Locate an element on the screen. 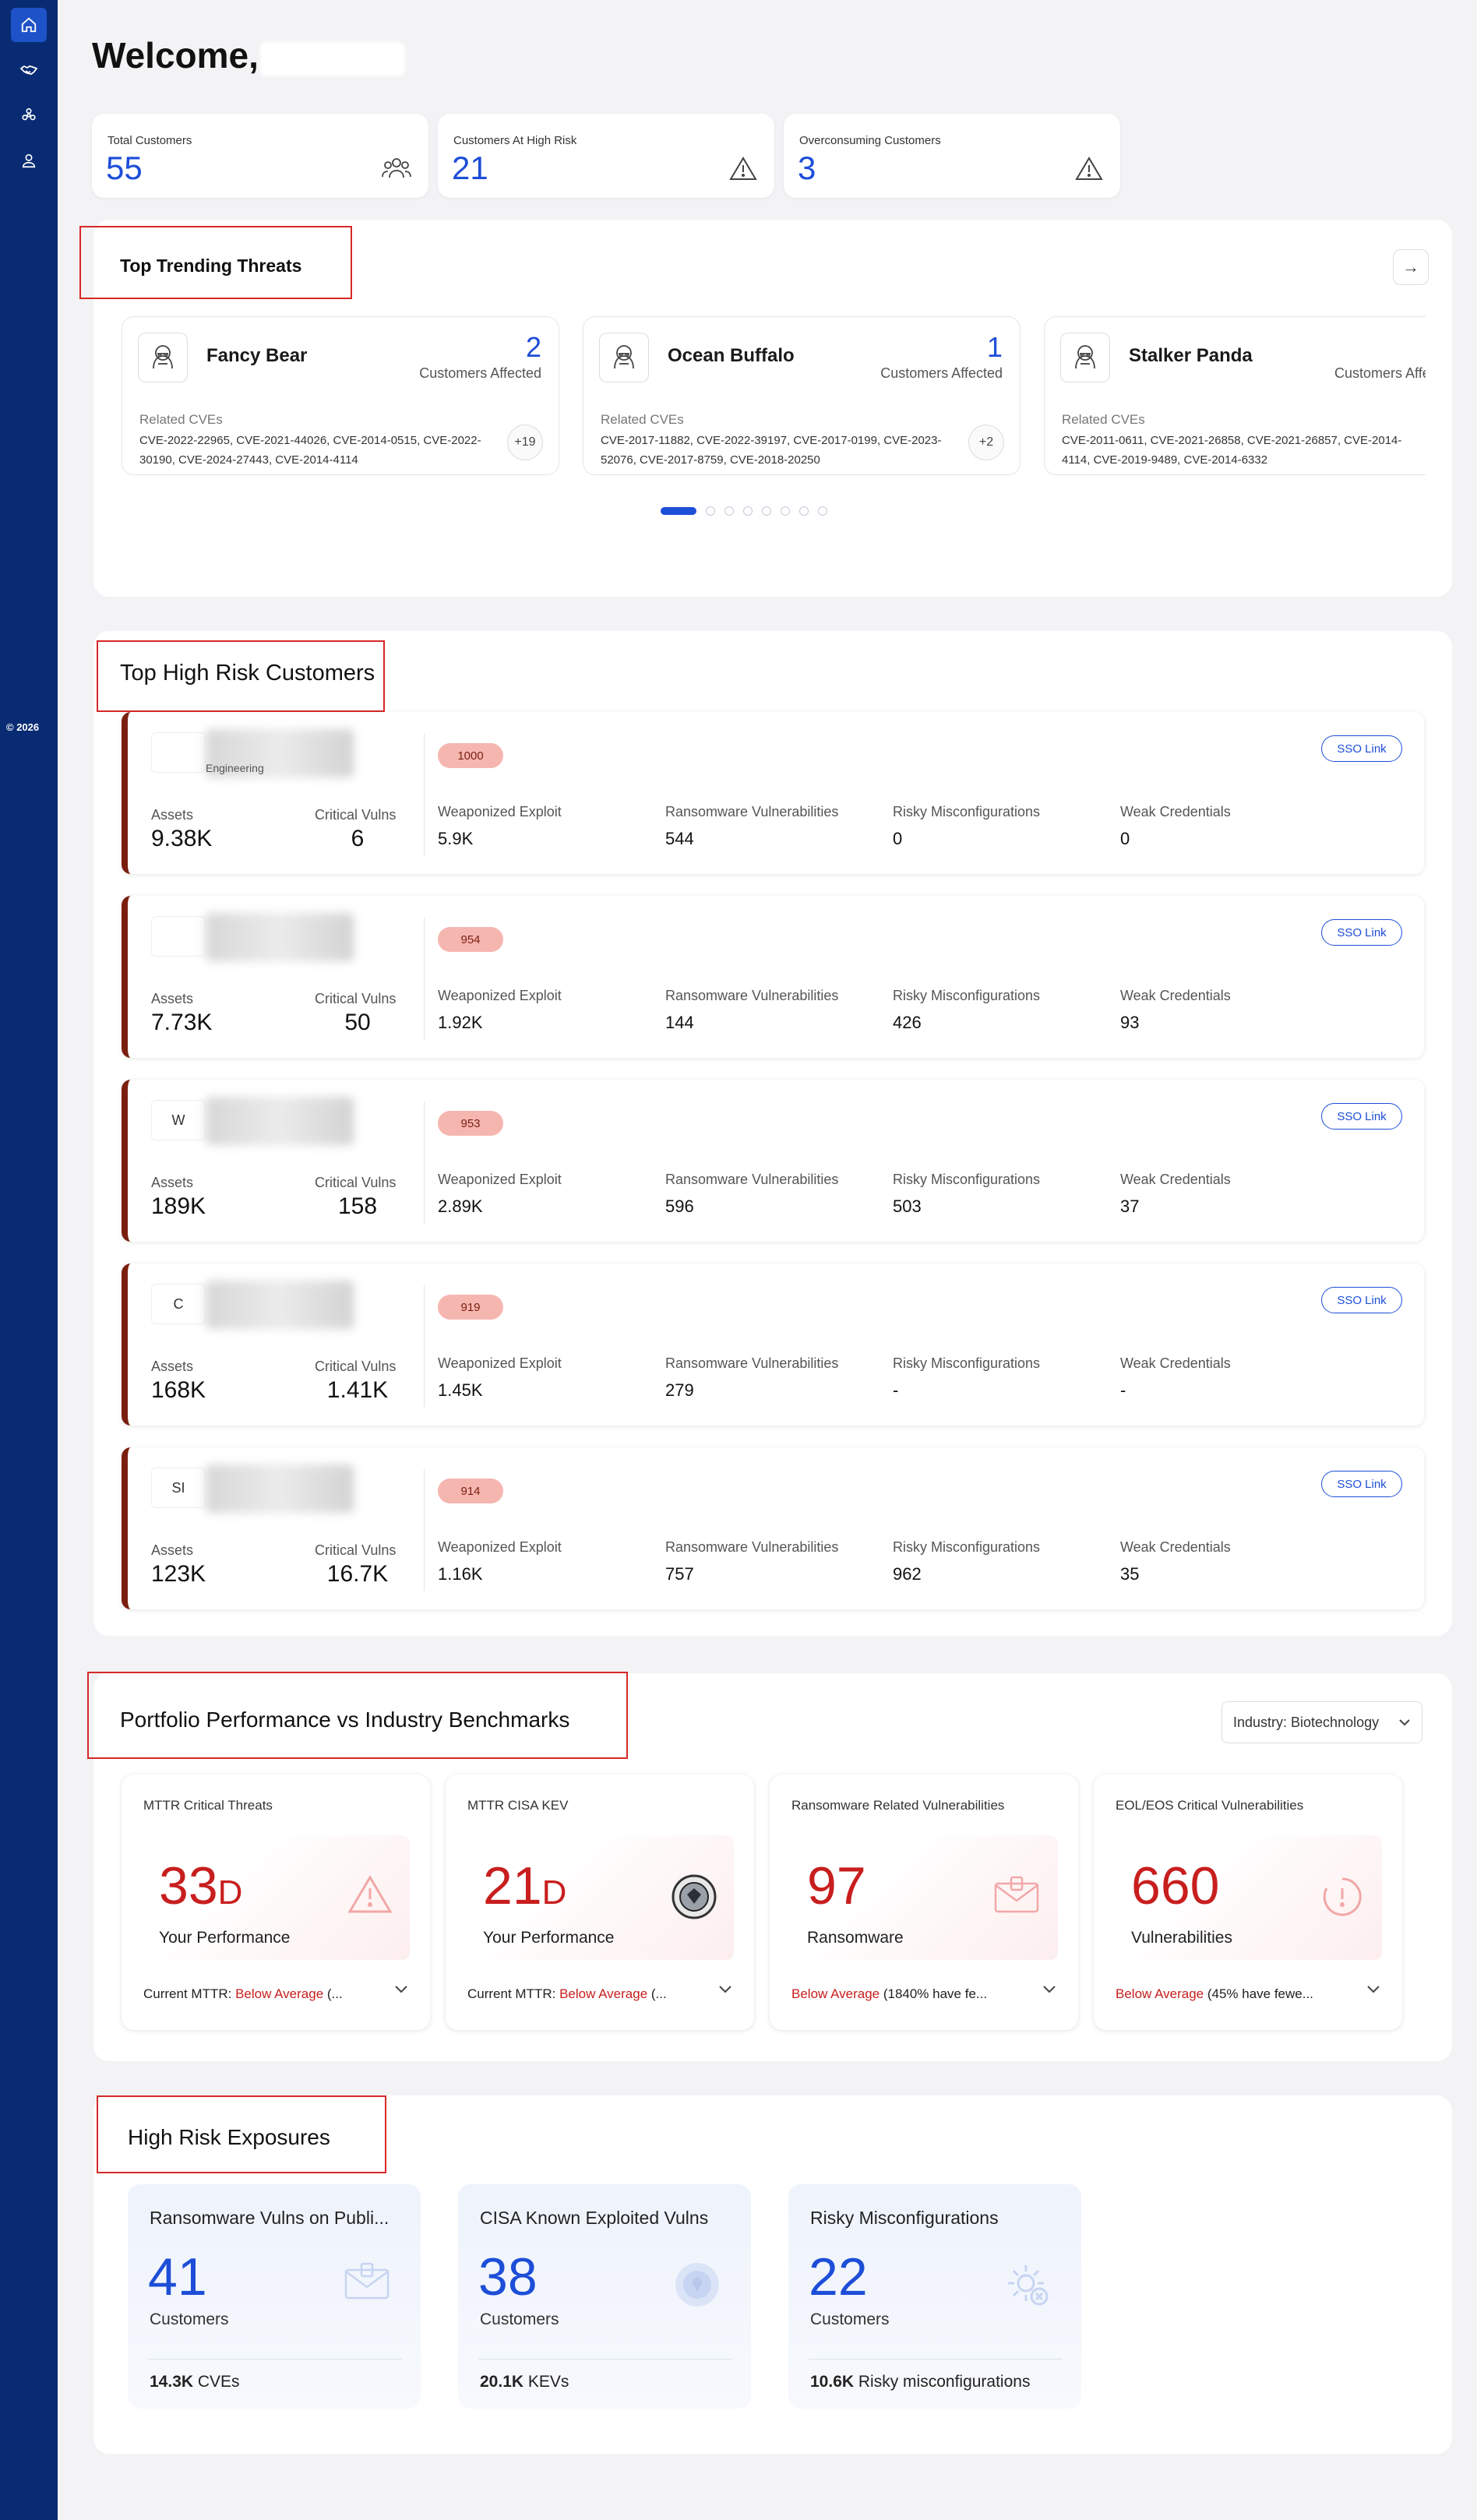 The width and height of the screenshot is (1477, 2520). ransomware-label: Ransomware Vulnerabilities is located at coordinates (752, 1180).